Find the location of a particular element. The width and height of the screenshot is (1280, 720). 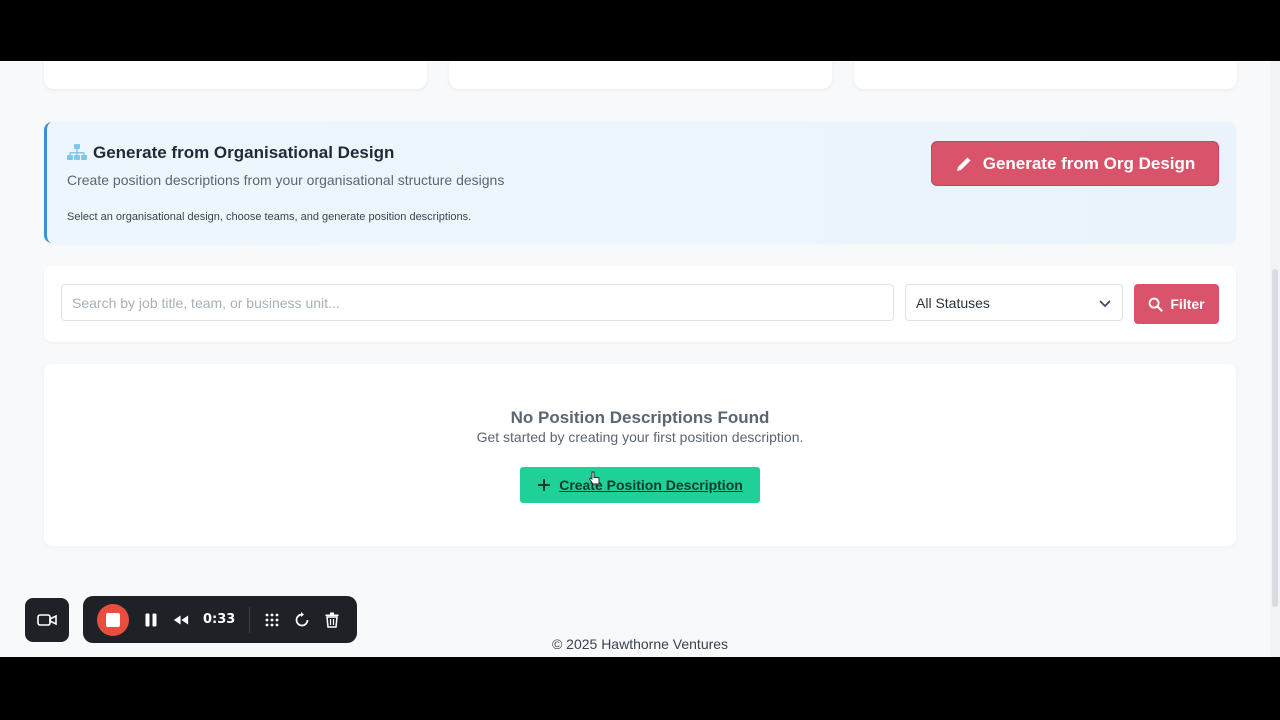

hand-pointer-cursor-icon is located at coordinates (594, 478).